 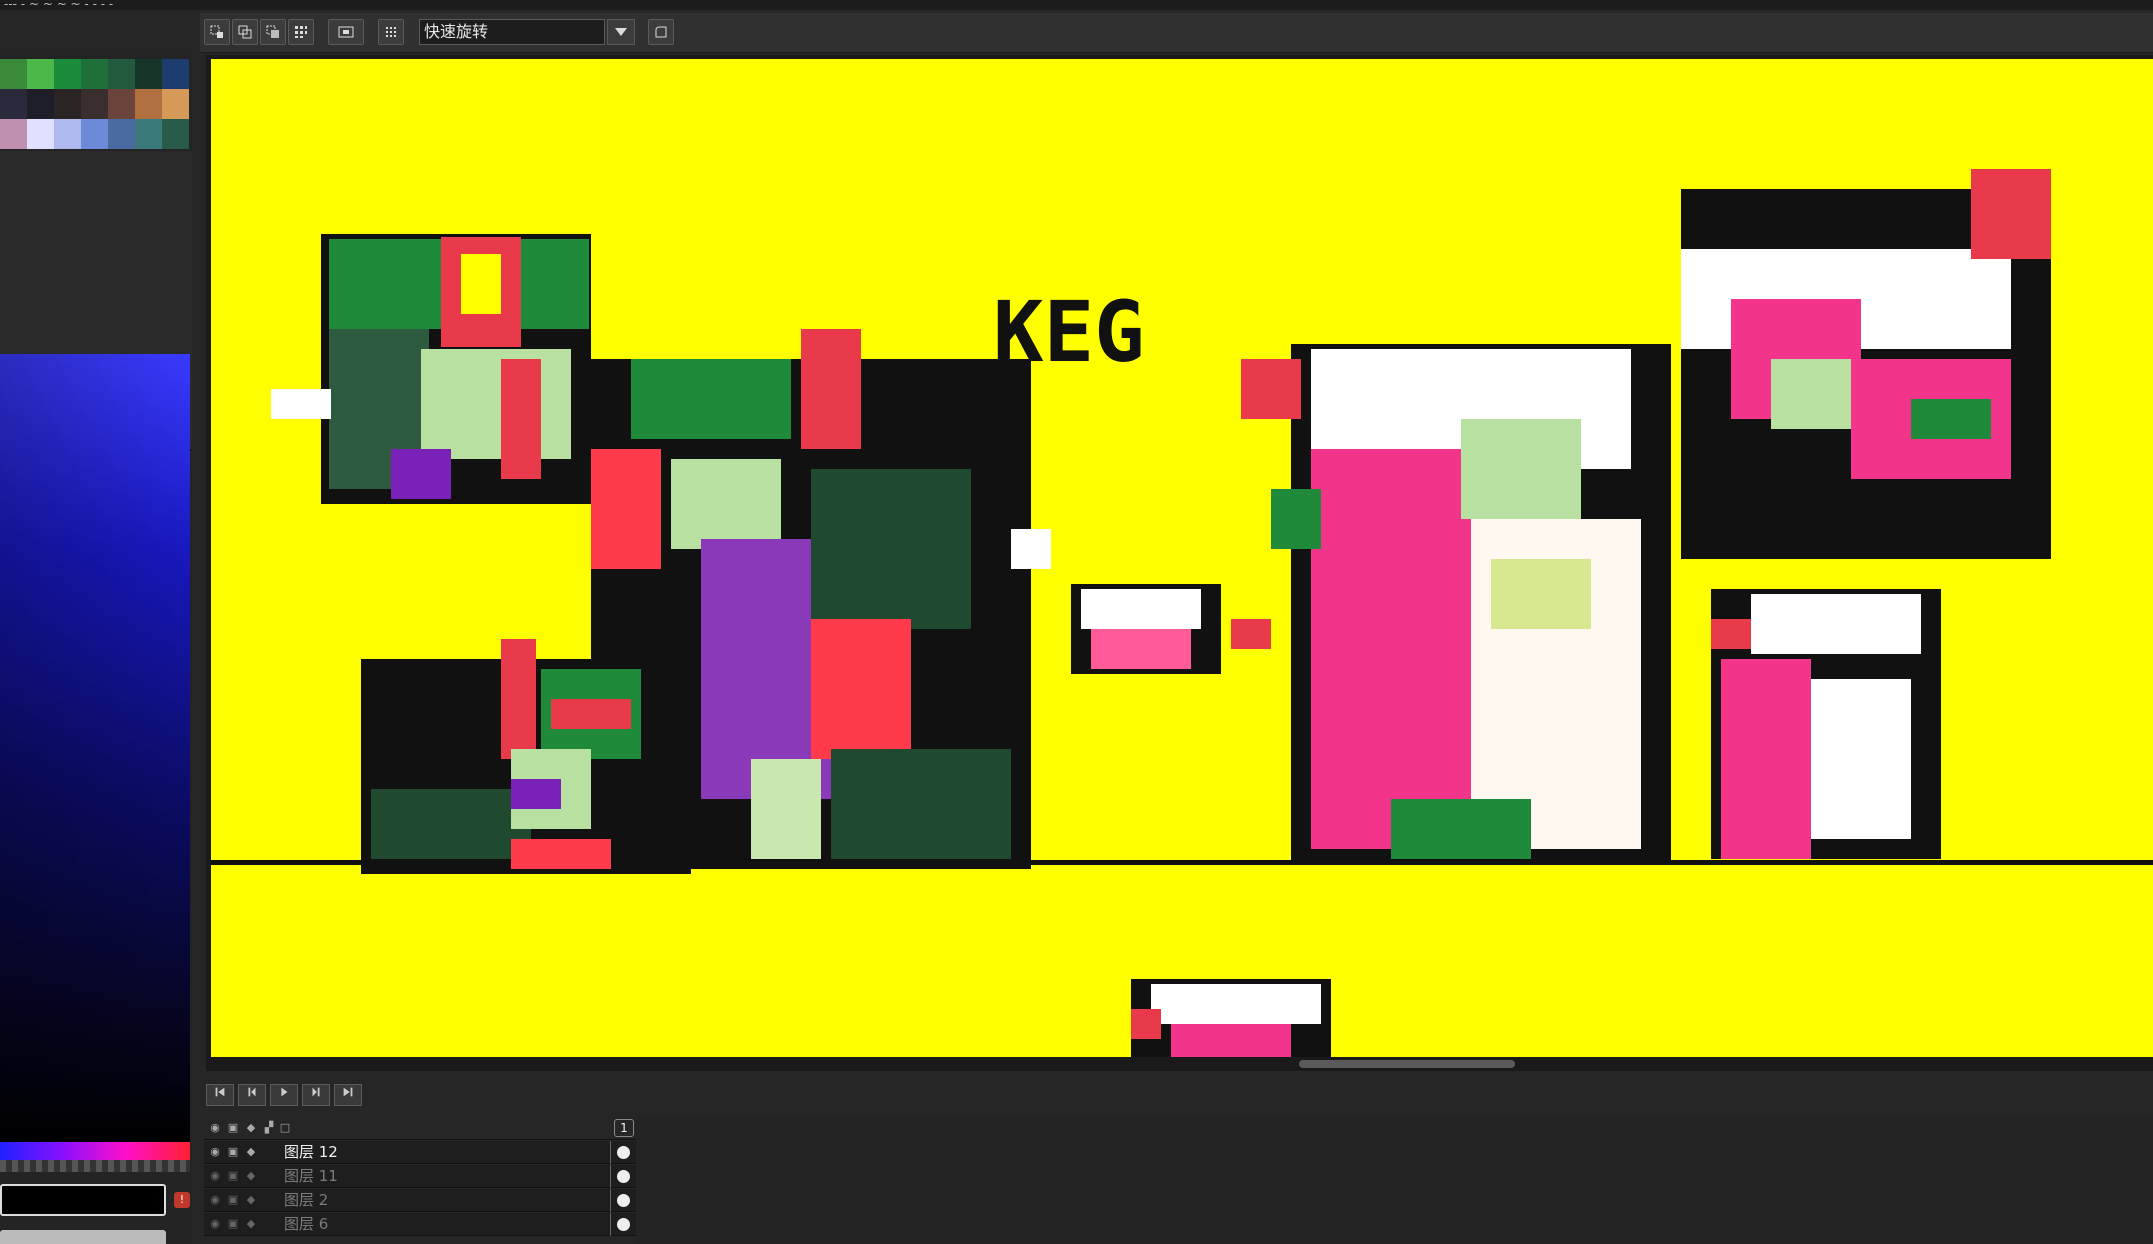 I want to click on next-frame-icon, so click(x=316, y=1092).